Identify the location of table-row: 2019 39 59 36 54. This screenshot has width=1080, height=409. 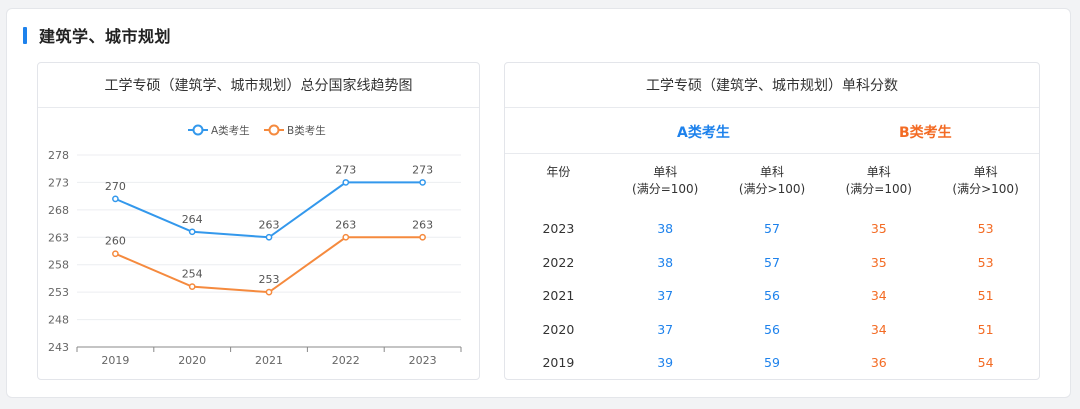
(772, 363).